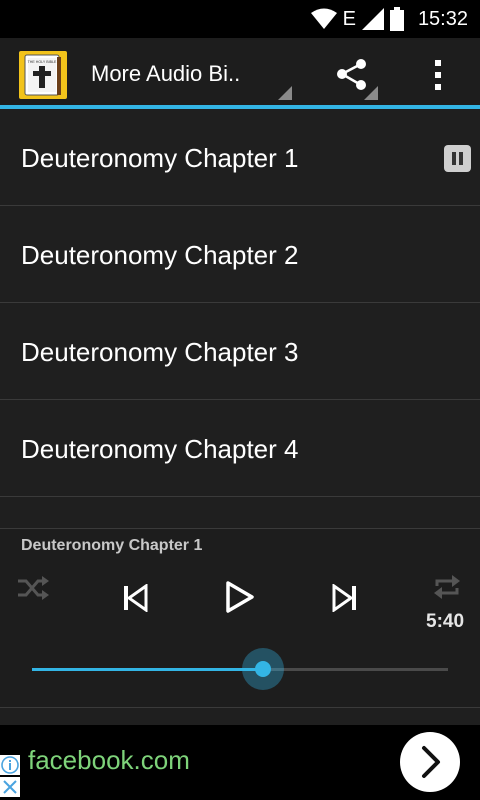  I want to click on title-spinner: More Audio Bi.., so click(186, 76).